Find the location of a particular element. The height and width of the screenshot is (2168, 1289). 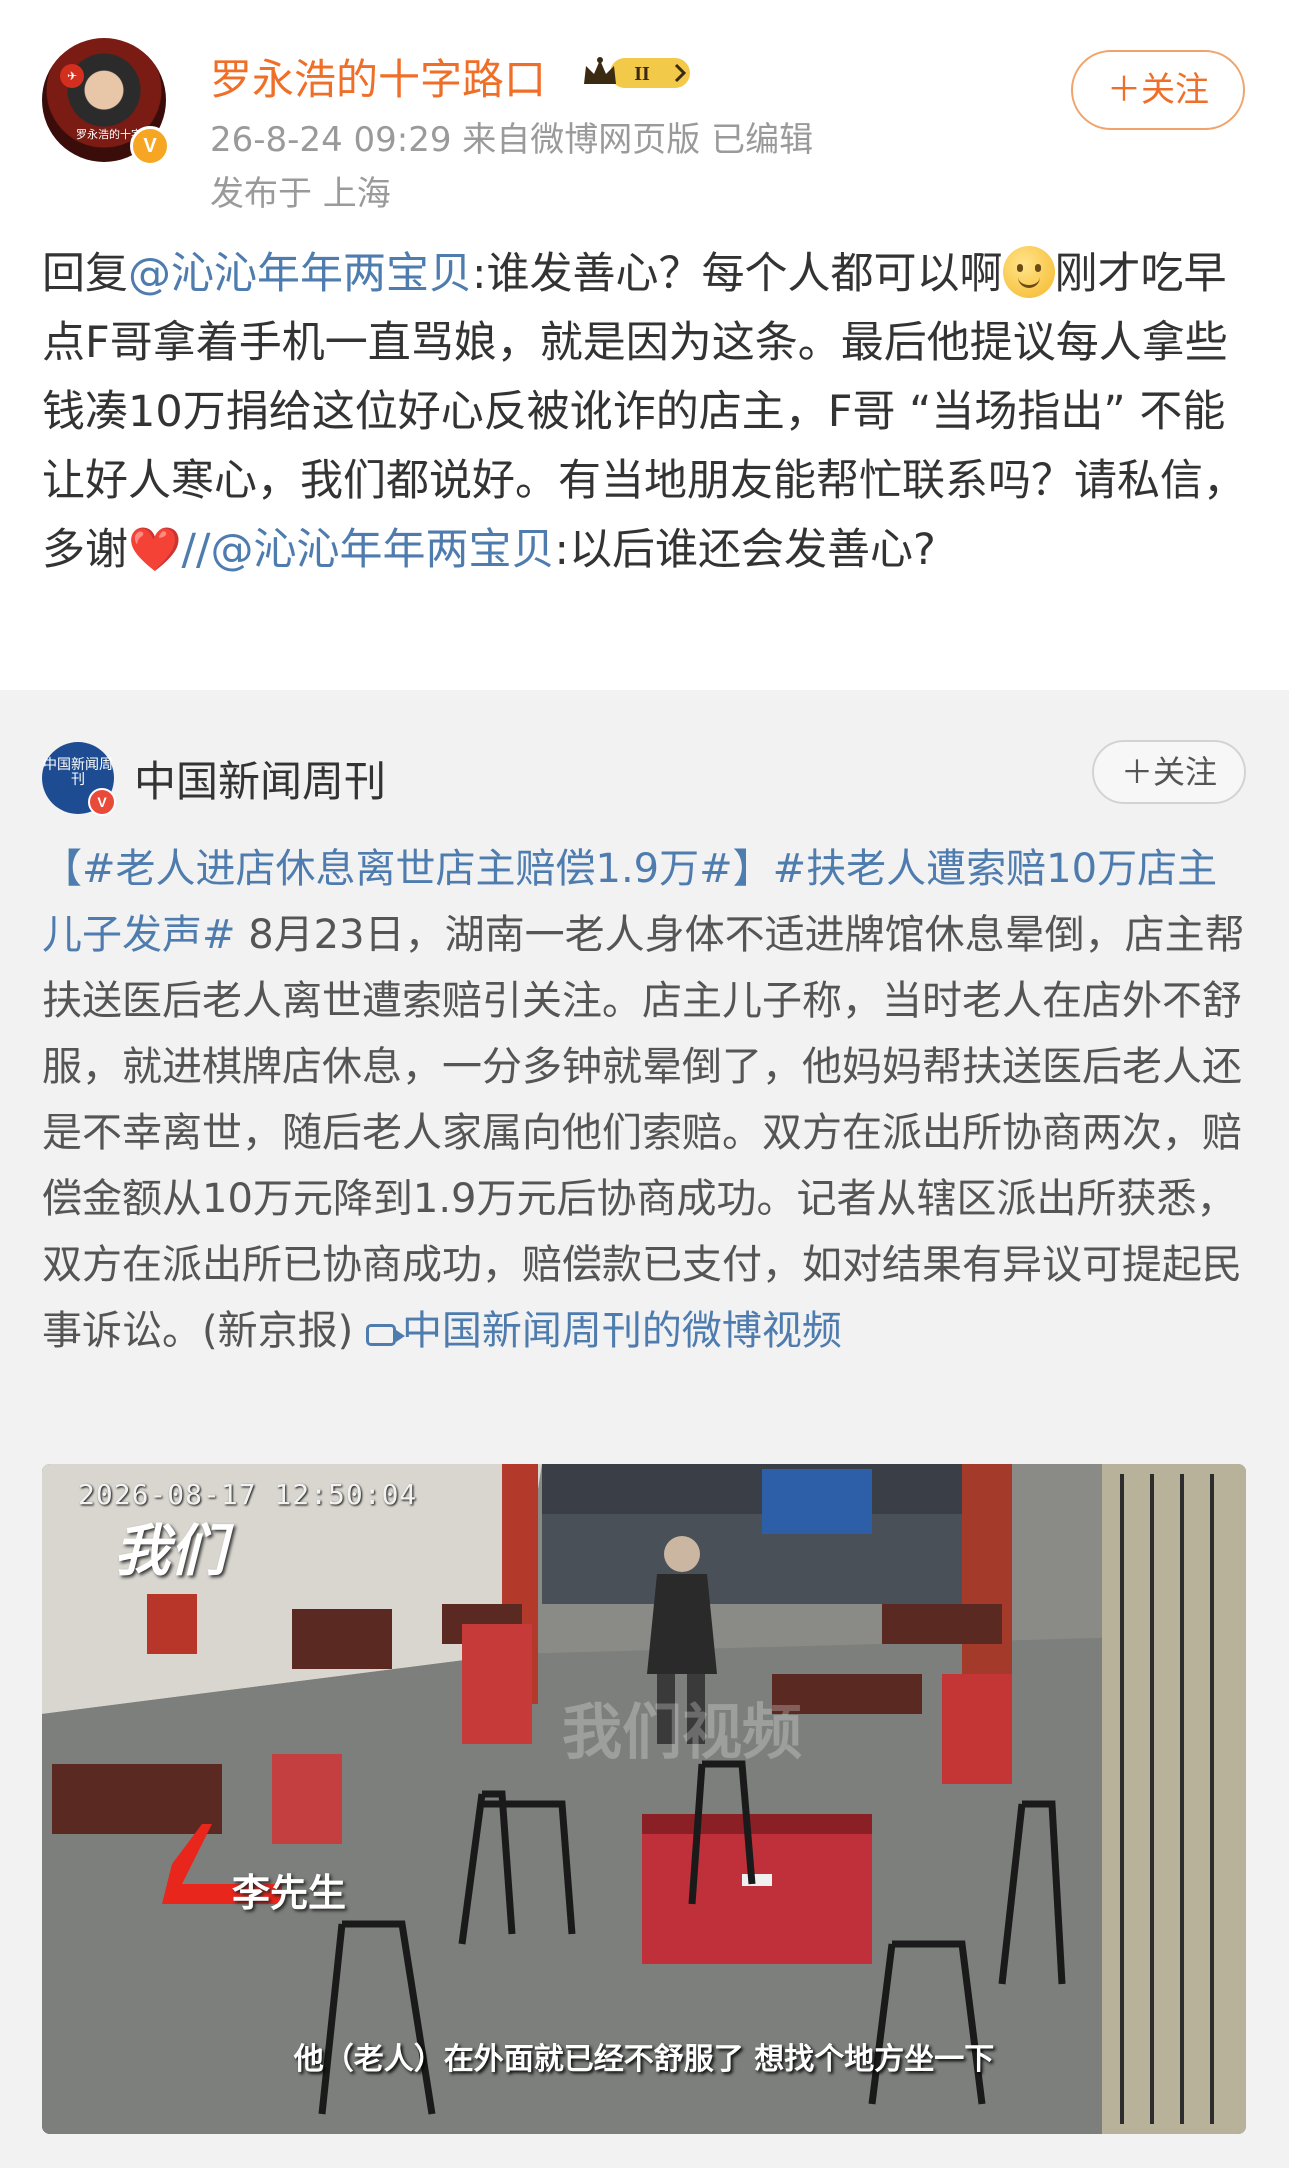

username: 罗永浩的十字路口 is located at coordinates (378, 76).